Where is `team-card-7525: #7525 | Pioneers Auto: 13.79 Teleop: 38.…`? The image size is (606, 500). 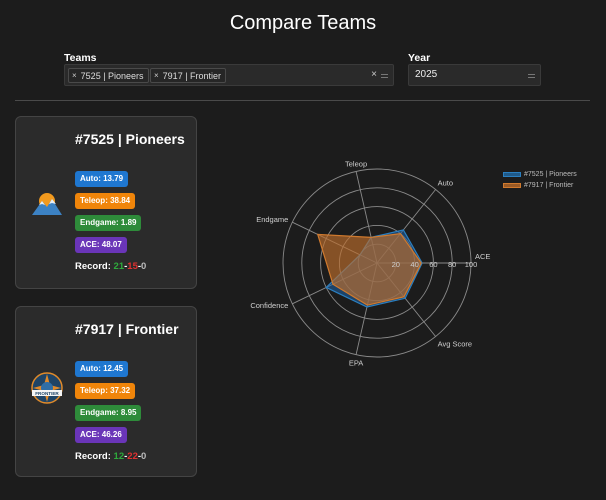 team-card-7525: #7525 | Pioneers Auto: 13.79 Teleop: 38.… is located at coordinates (106, 202).